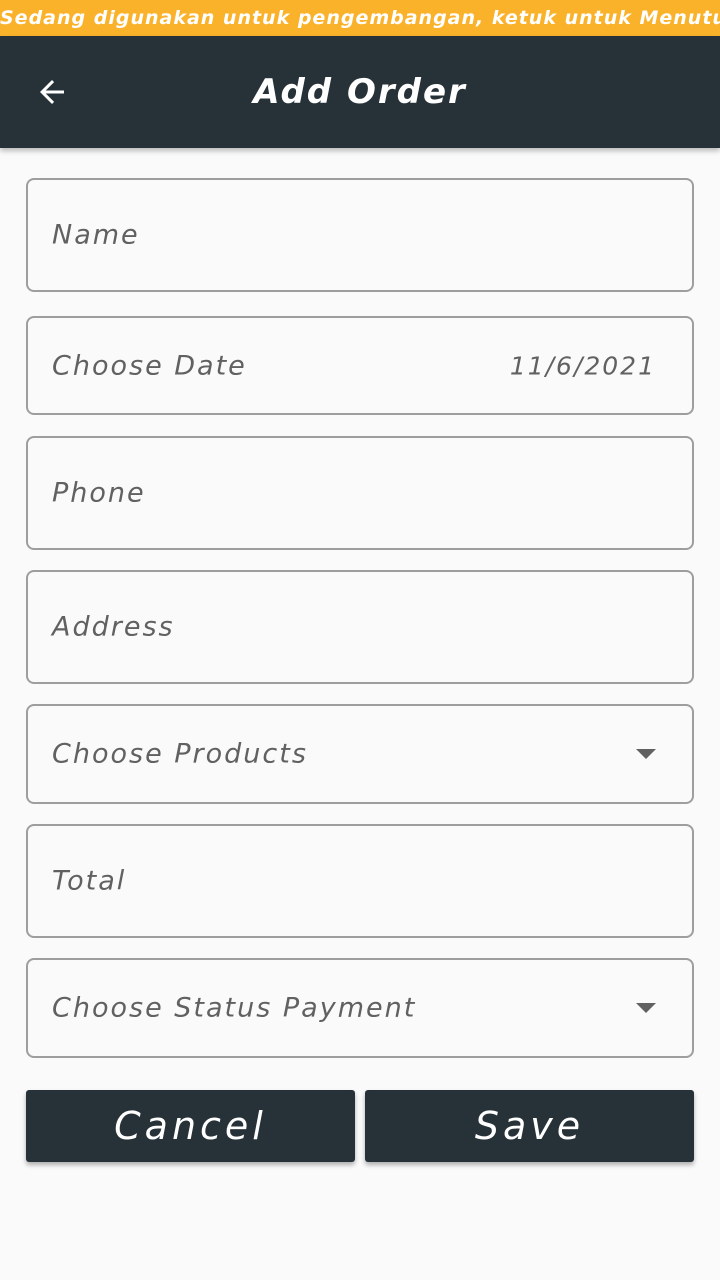 This screenshot has width=720, height=1280. I want to click on date-field-label: Choose Date, so click(149, 365).